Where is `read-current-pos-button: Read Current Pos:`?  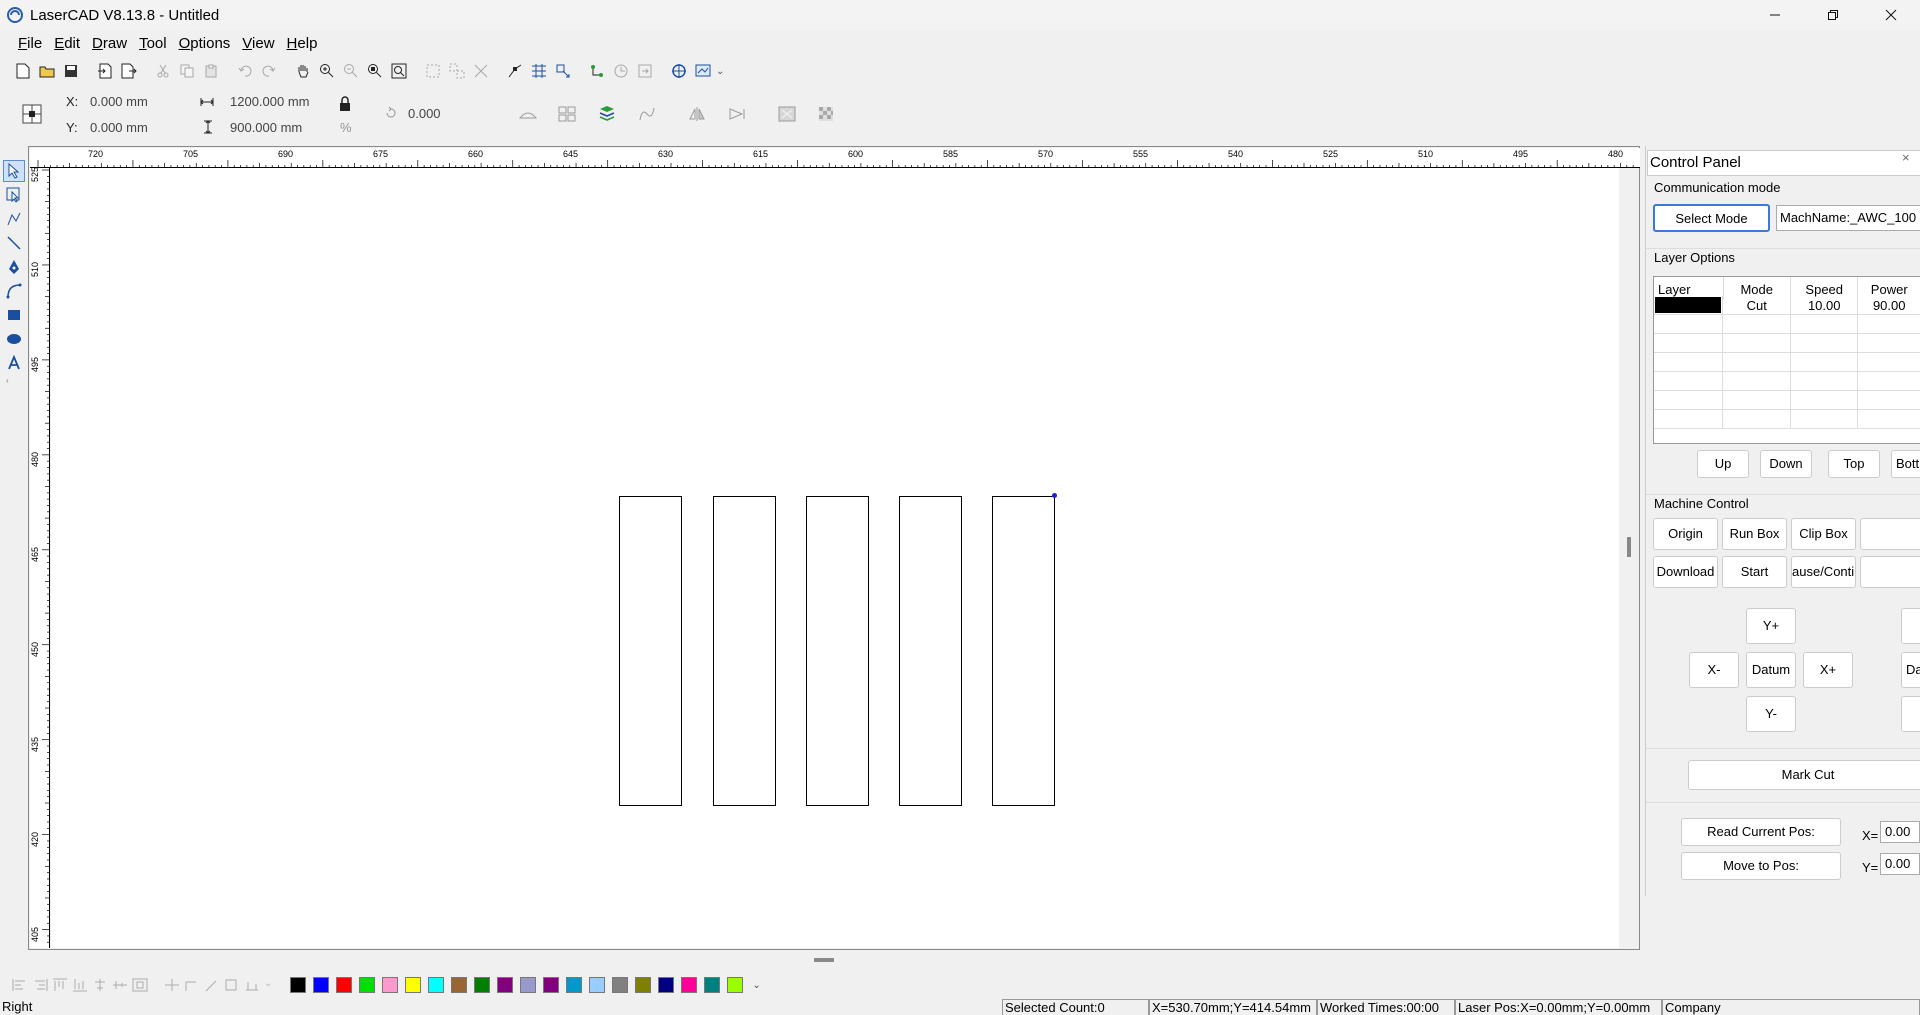 read-current-pos-button: Read Current Pos: is located at coordinates (1761, 832).